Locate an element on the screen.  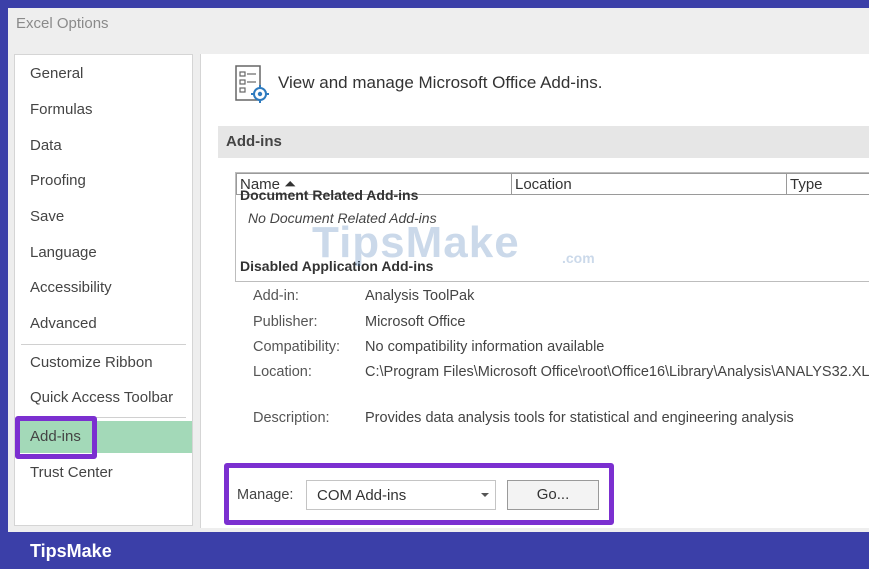
sidebar-item-label: Formulas is located at coordinates (61, 109).